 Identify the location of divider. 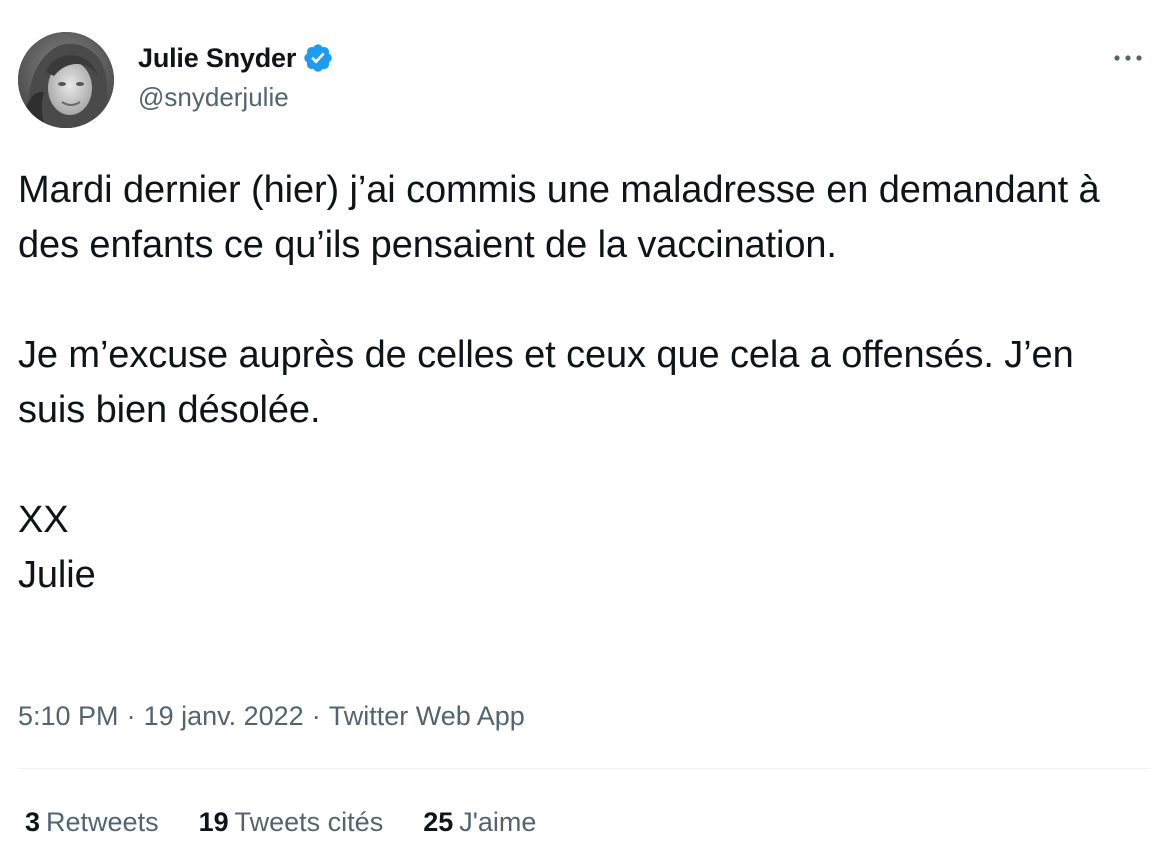
(584, 768).